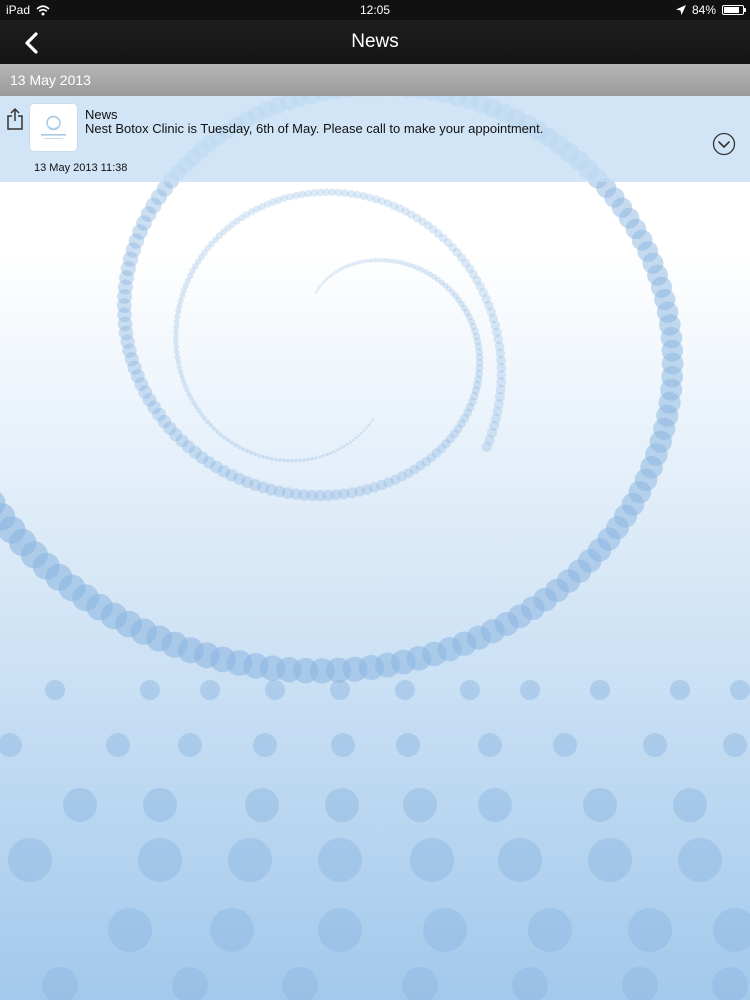  What do you see at coordinates (375, 10) in the screenshot?
I see `status-bar: iPad 12:05 84%` at bounding box center [375, 10].